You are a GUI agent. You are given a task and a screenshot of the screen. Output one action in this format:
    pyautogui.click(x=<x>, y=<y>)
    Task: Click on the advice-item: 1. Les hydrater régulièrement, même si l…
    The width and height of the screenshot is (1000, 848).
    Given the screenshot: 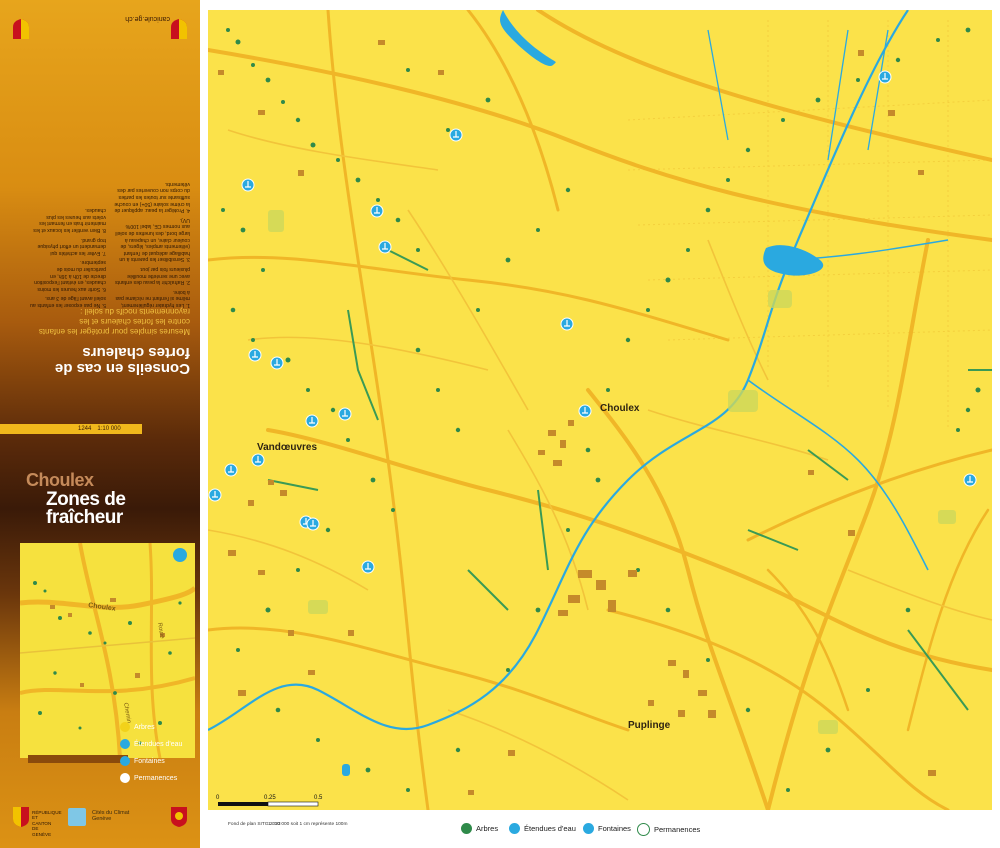 What is the action you would take?
    pyautogui.click(x=152, y=298)
    